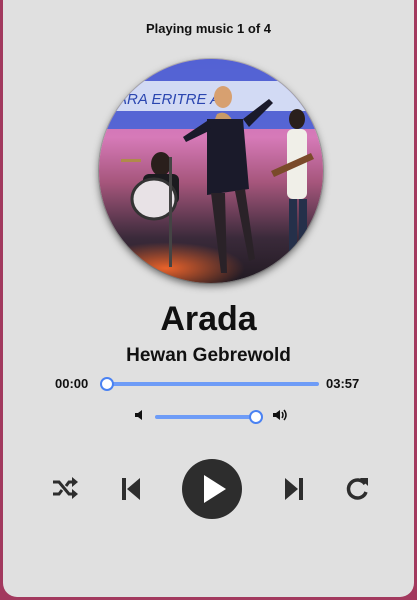  I want to click on shuffle-icon, so click(65, 488).